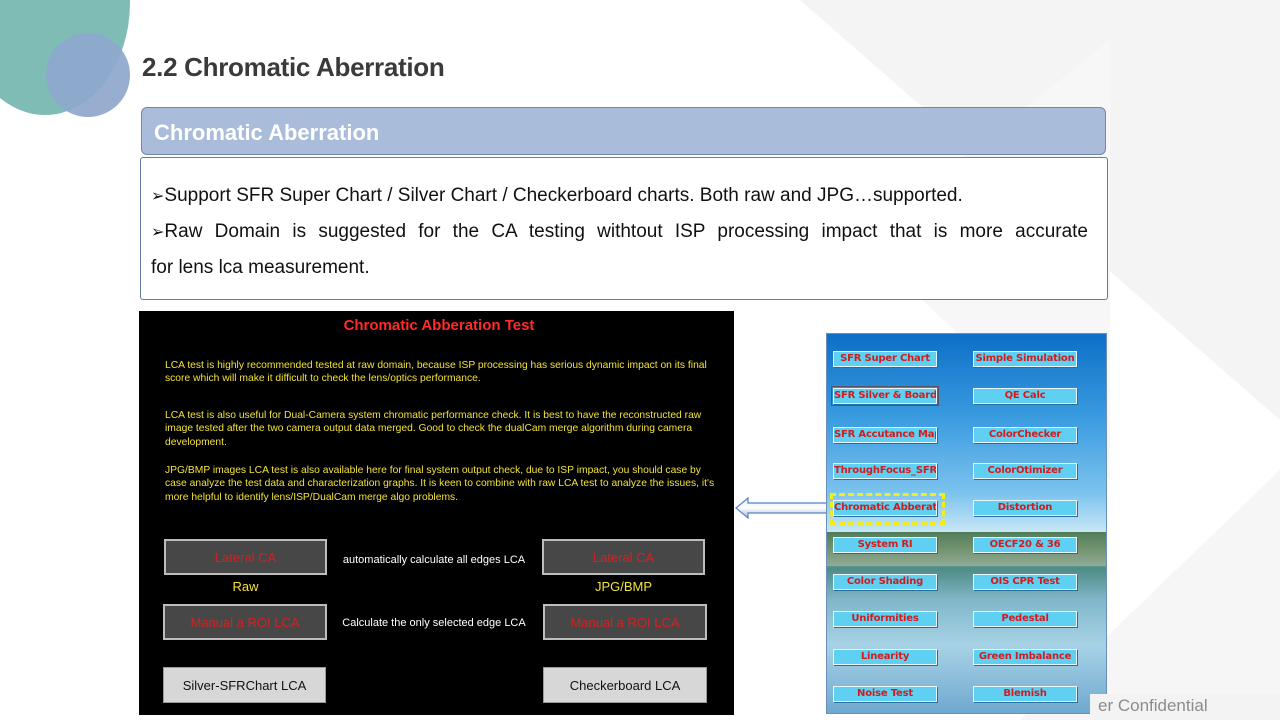 This screenshot has height=720, width=1280. Describe the element at coordinates (623, 131) in the screenshot. I see `section-header: Chromatic Aberration` at that location.